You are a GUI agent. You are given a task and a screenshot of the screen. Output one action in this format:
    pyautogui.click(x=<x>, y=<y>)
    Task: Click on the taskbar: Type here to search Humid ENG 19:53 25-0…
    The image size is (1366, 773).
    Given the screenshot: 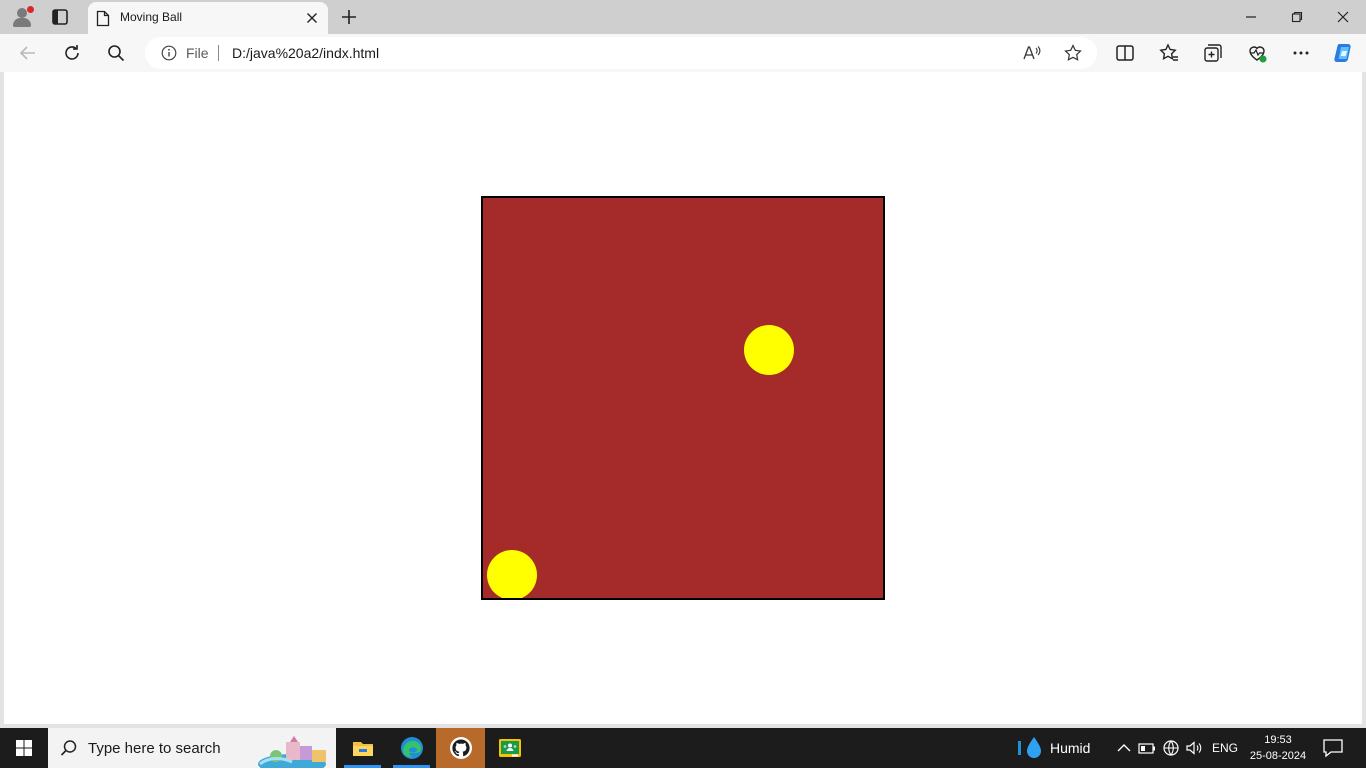 What is the action you would take?
    pyautogui.click(x=683, y=750)
    